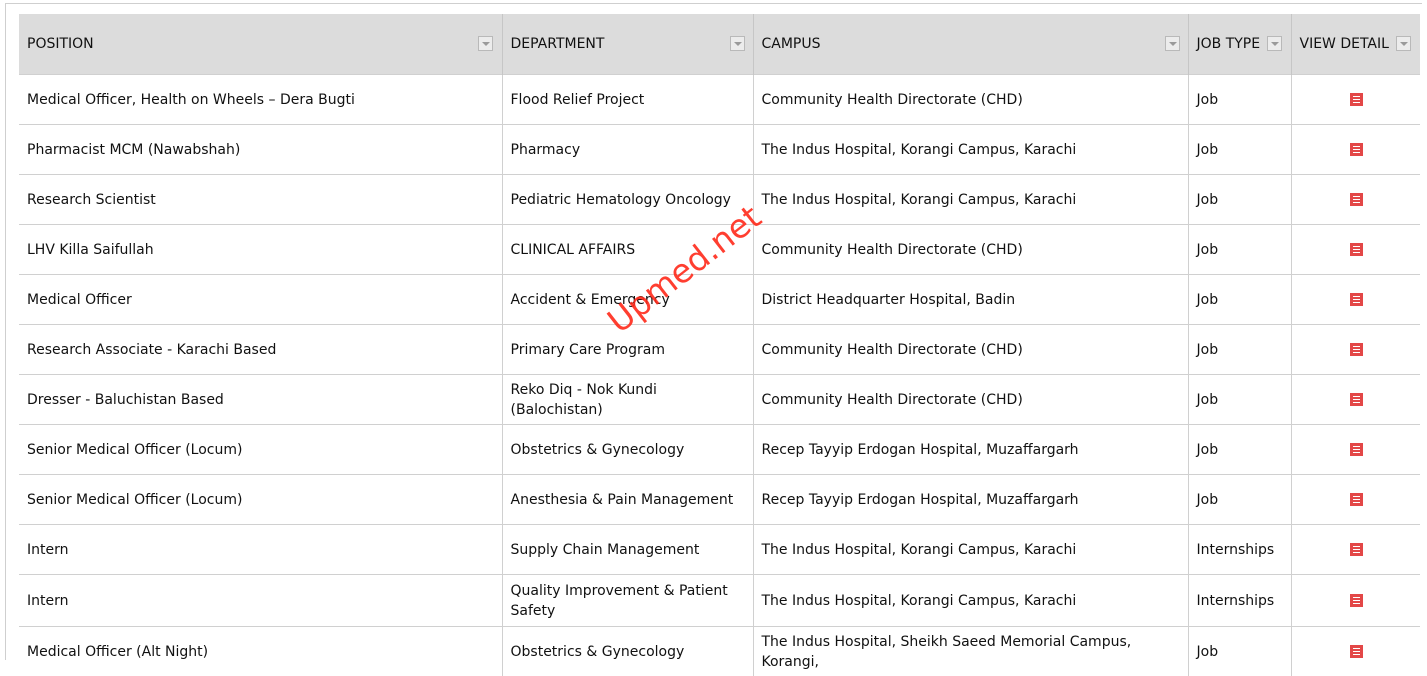 The image size is (1427, 676). What do you see at coordinates (627, 601) in the screenshot?
I see `cell-department: Quality Improvement & Patient Safety` at bounding box center [627, 601].